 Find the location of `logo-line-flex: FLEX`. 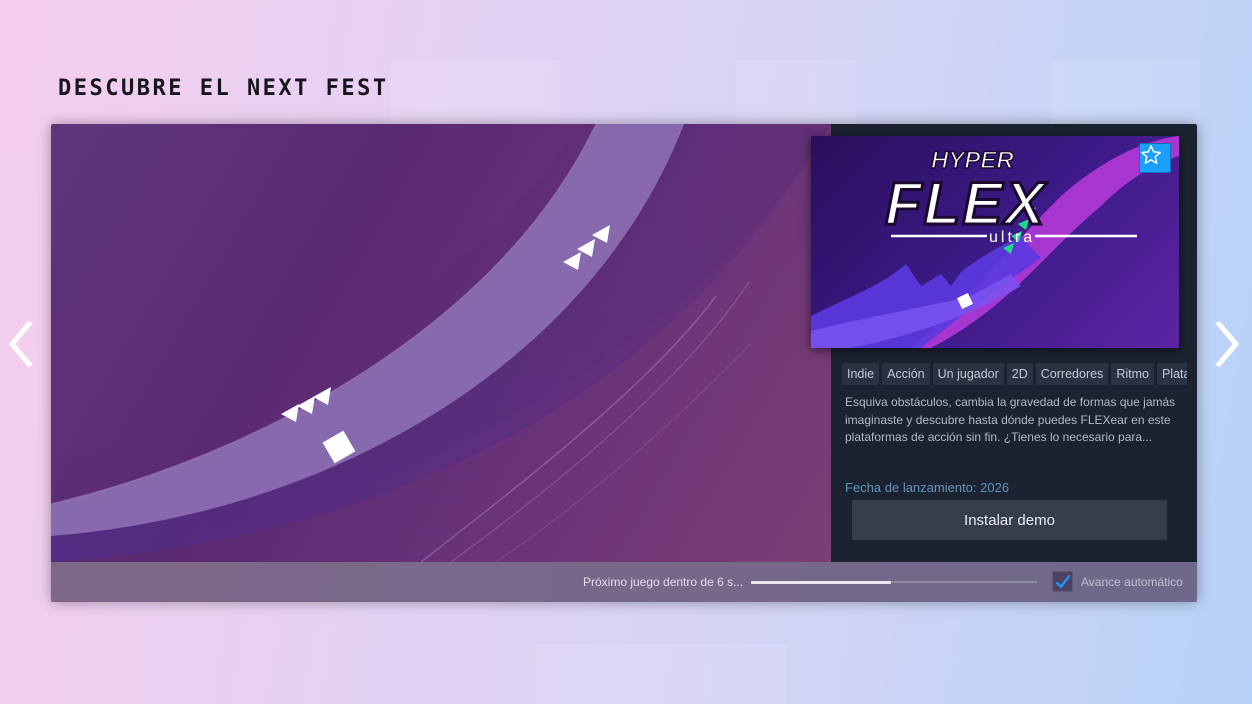

logo-line-flex: FLEX is located at coordinates (966, 203).